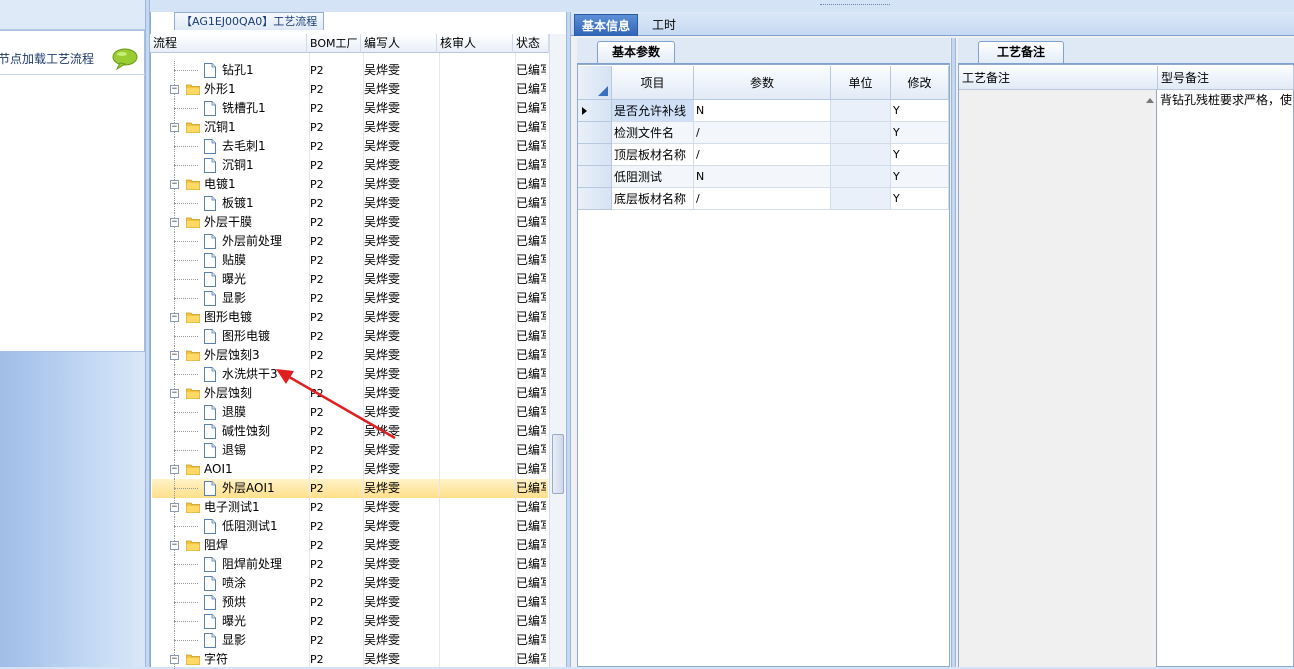  I want to click on tree-folder-row: − 字符P2 吴烨雯 已编写, so click(350, 659).